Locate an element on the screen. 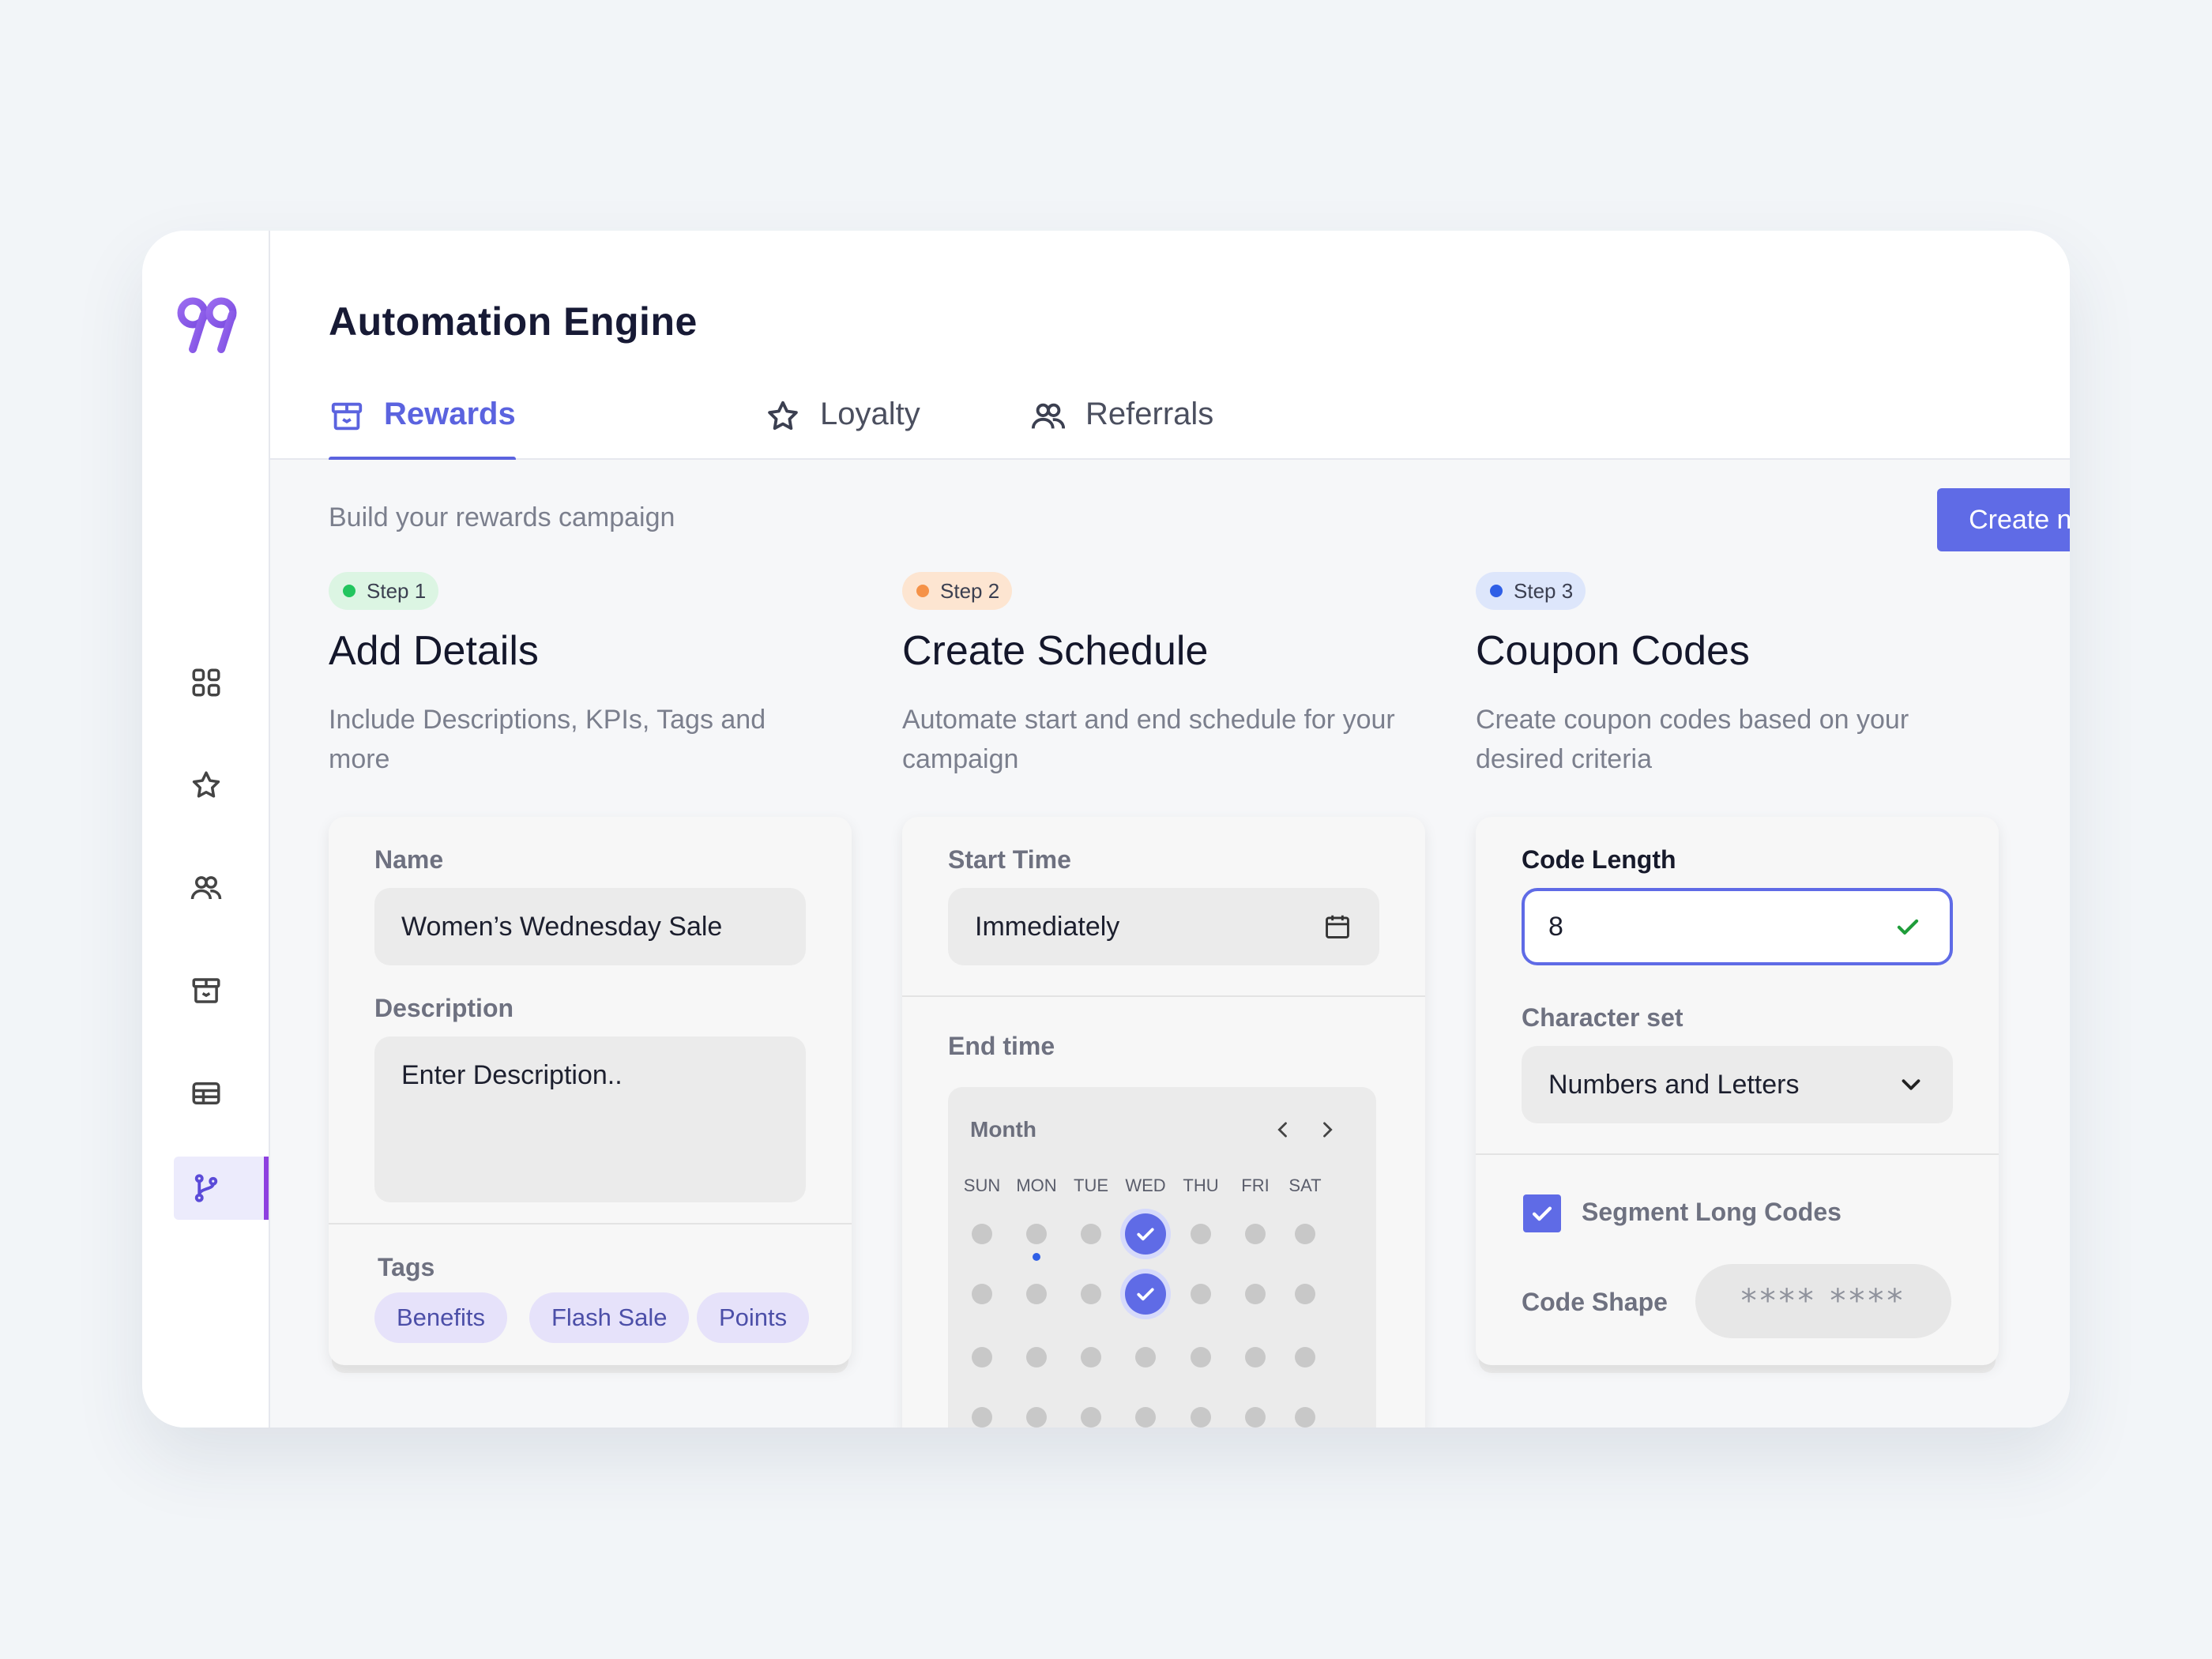  sidebar-item-automation is located at coordinates (221, 1189).